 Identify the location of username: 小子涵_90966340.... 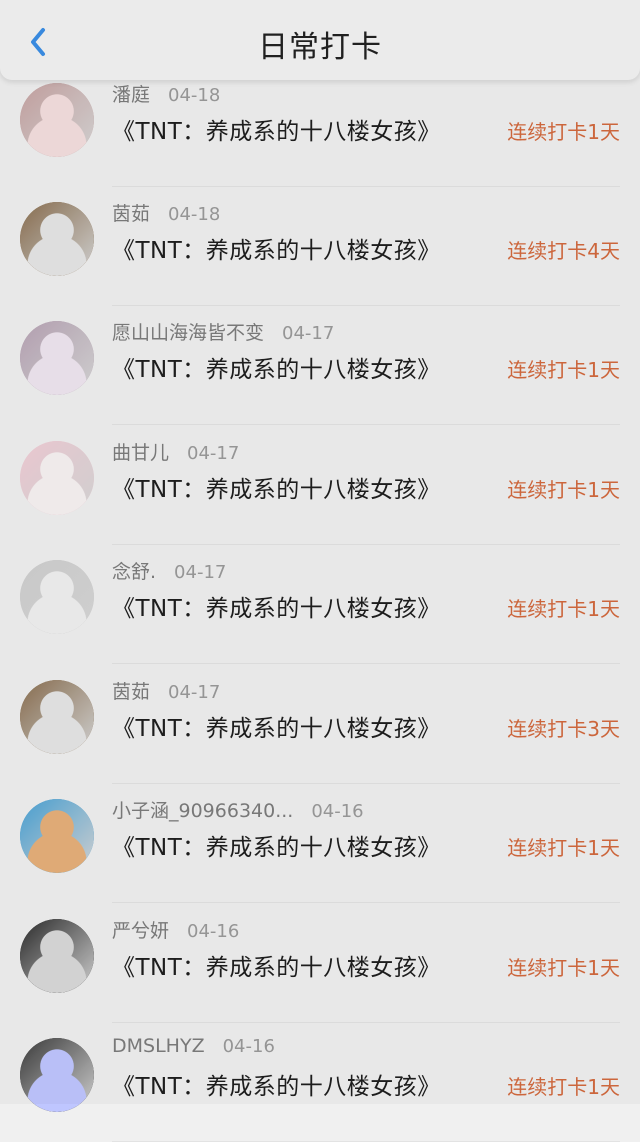
(202, 809).